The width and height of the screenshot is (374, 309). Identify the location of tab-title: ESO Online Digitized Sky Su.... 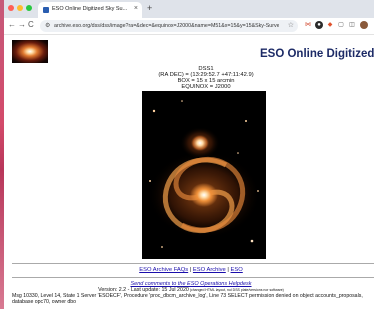
(90, 9).